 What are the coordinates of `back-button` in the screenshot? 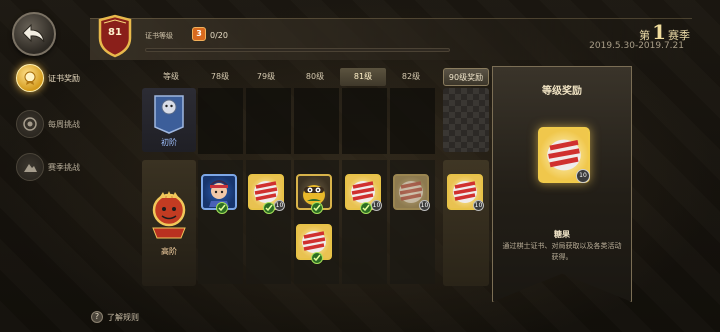 It's located at (34, 34).